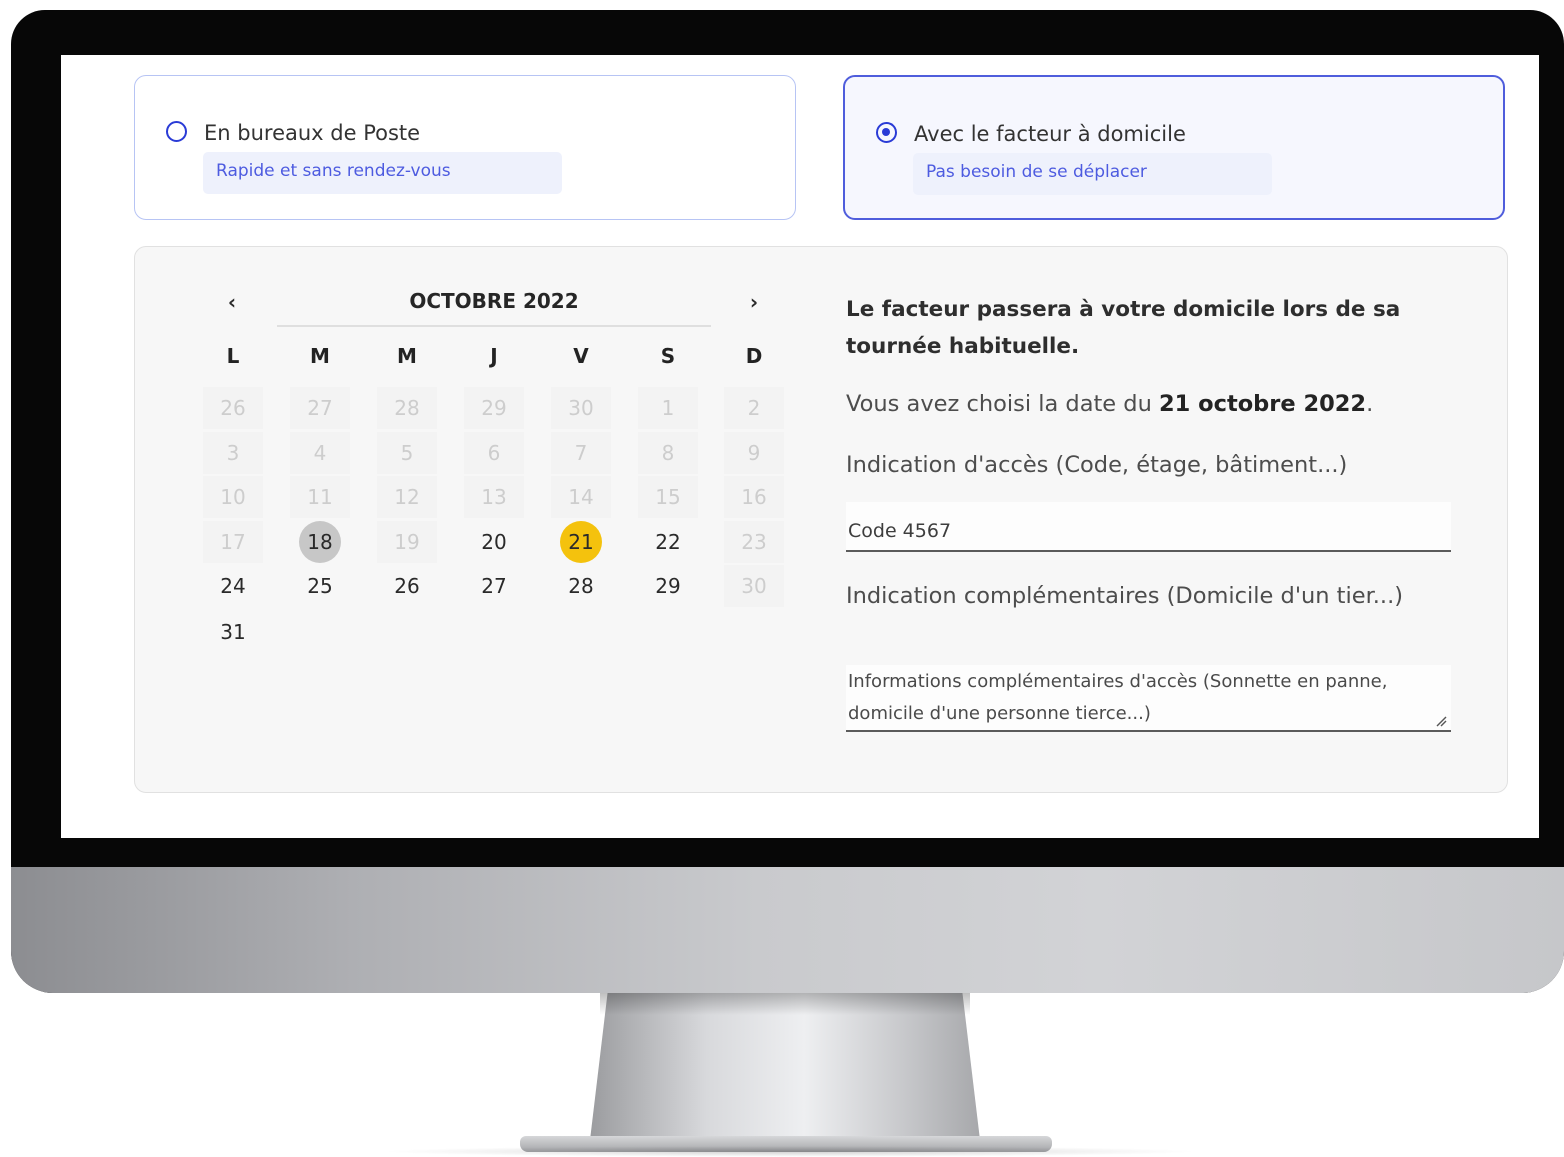  I want to click on monitor-base-shadow, so click(790, 1151).